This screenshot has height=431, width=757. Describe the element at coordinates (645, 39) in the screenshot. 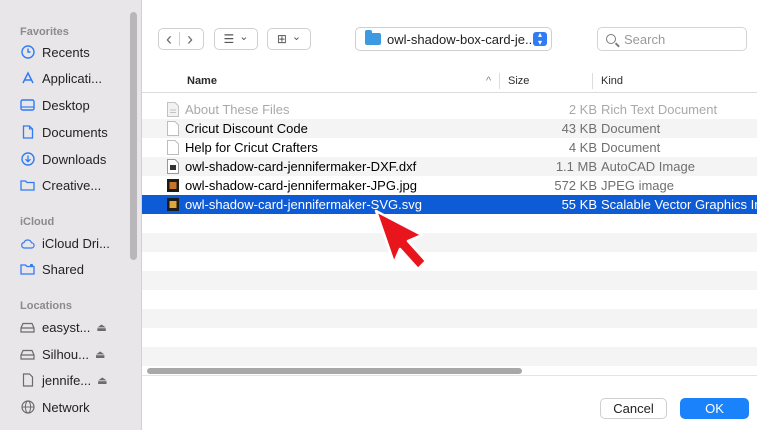

I see `search-placeholder: Search` at that location.